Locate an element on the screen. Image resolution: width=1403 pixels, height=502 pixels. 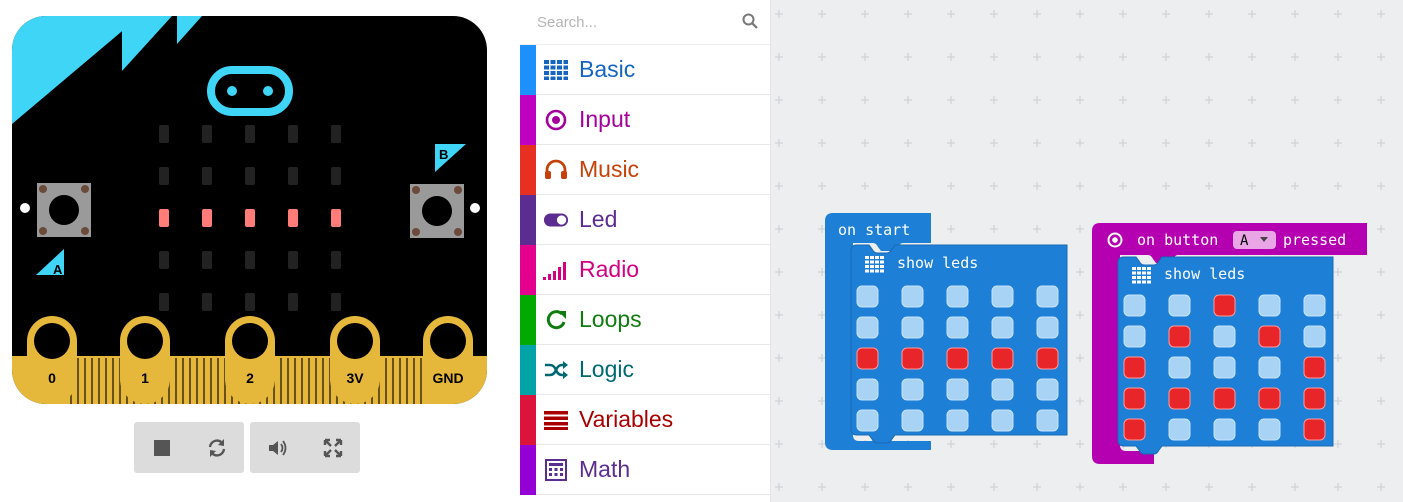
pin-gnd: GND is located at coordinates (448, 360).